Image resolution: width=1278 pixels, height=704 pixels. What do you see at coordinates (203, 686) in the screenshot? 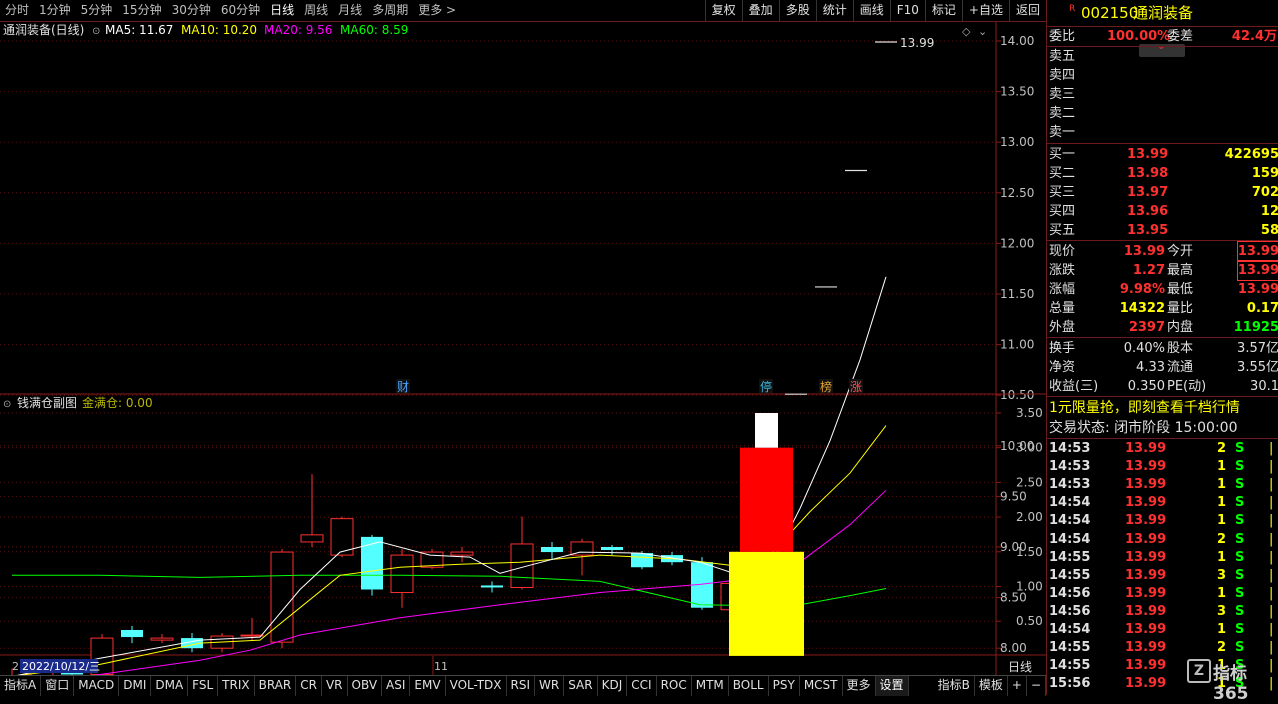
I see `indicator-tab-5: FSL` at bounding box center [203, 686].